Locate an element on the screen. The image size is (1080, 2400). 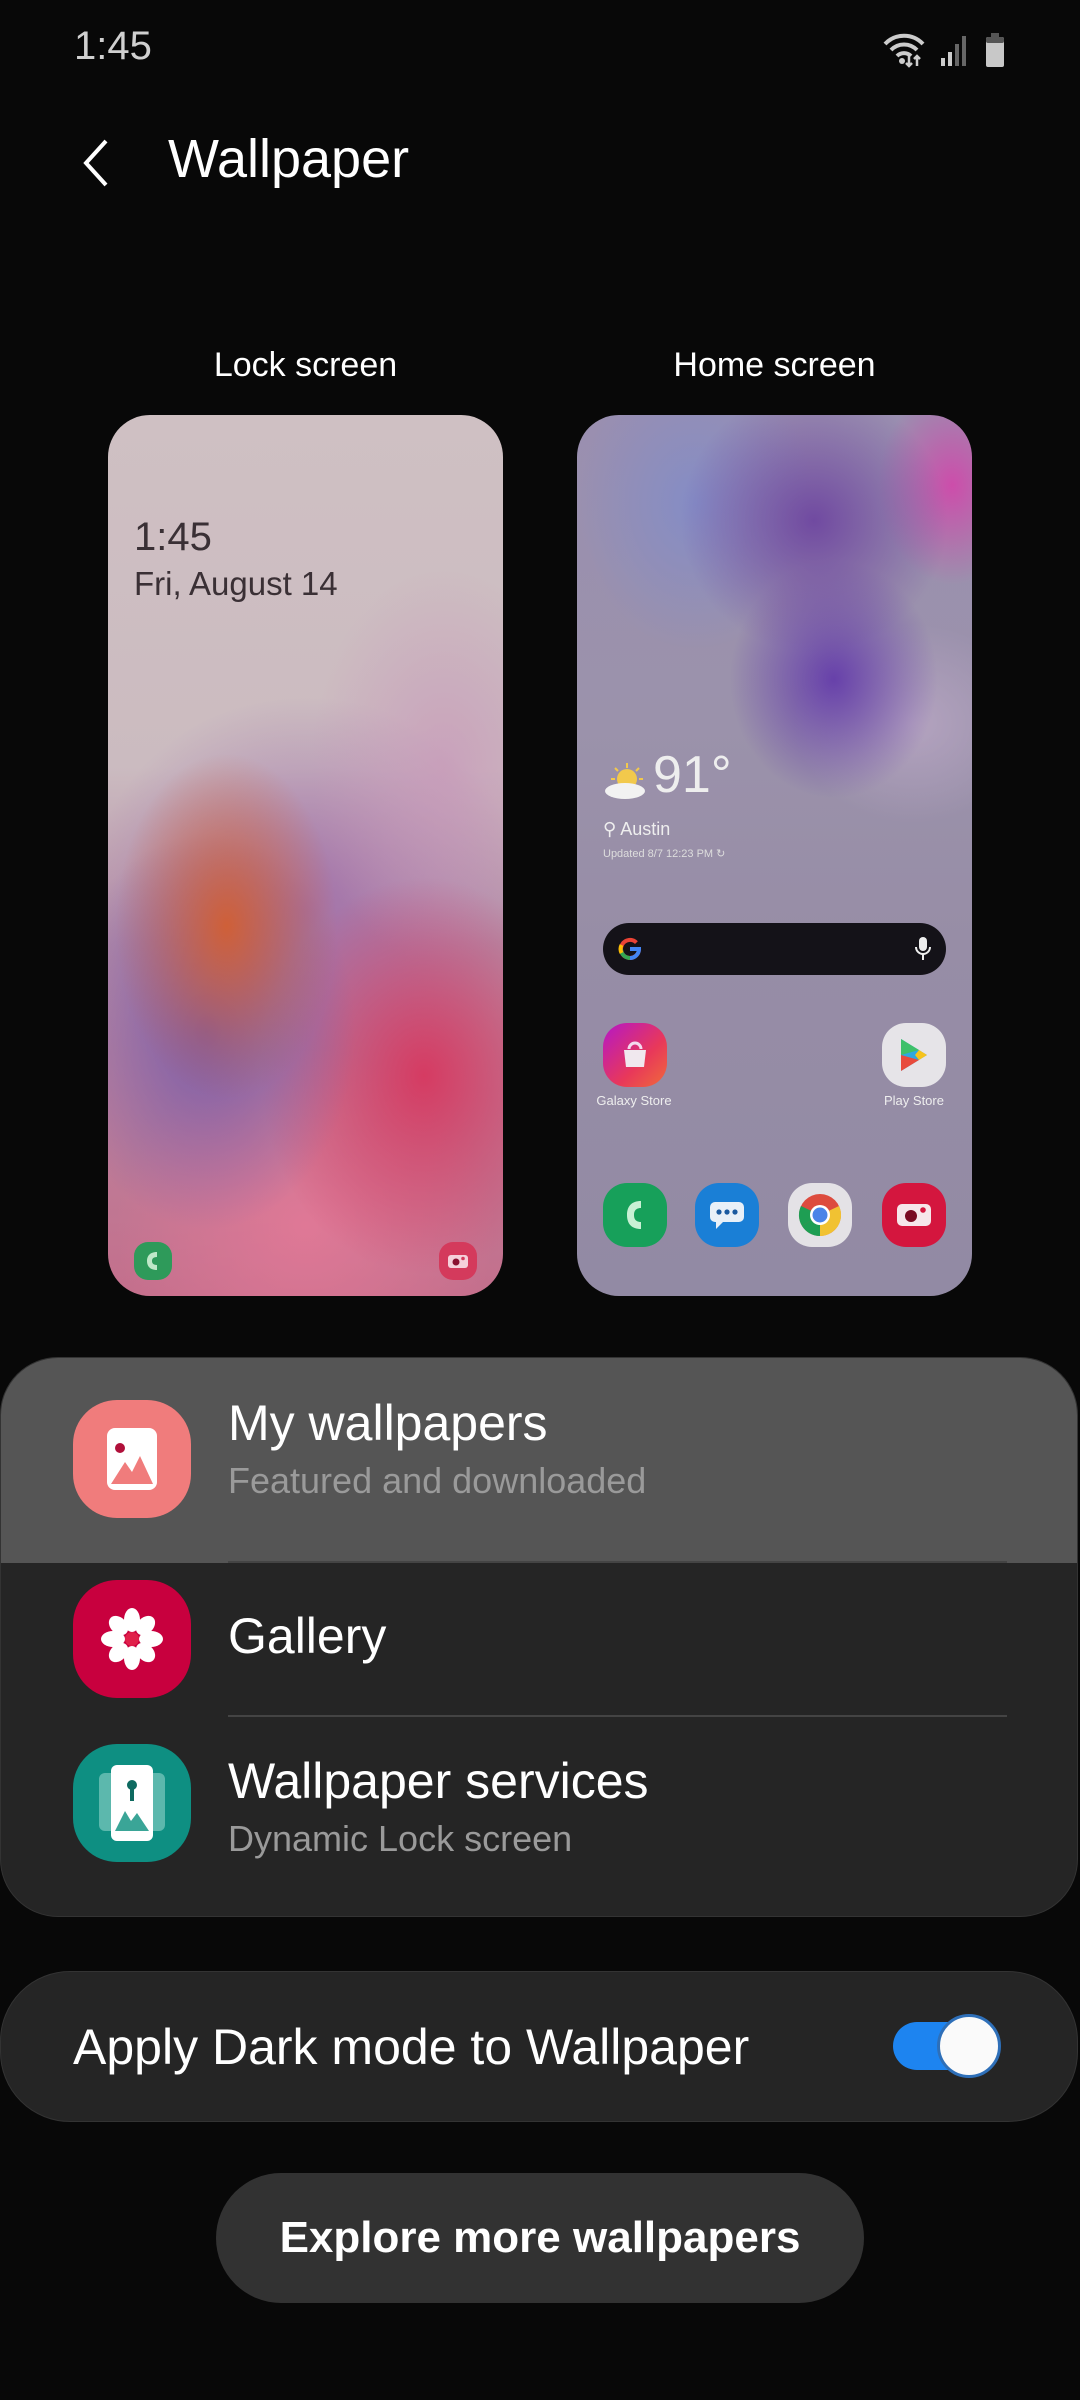
wallpaper-services-icon is located at coordinates (132, 1803).